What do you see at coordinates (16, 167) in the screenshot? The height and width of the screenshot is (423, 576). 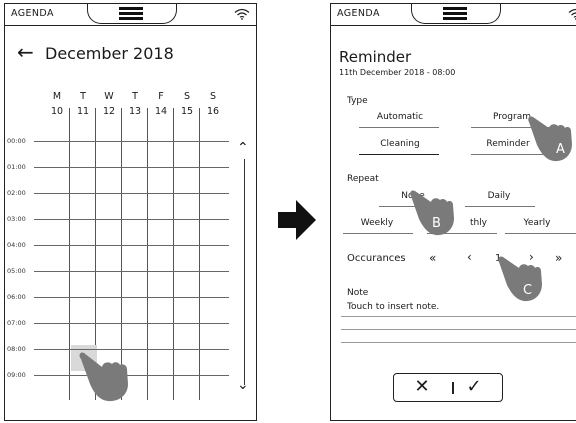 I see `hour-label: 01:00` at bounding box center [16, 167].